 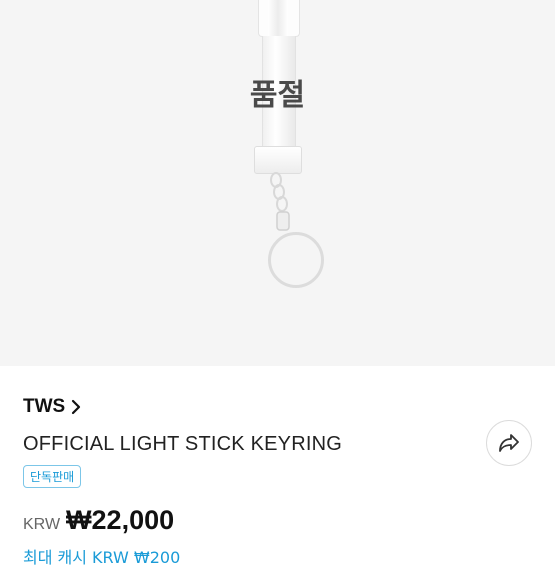 I want to click on price-value: ₩22,000, so click(x=120, y=520).